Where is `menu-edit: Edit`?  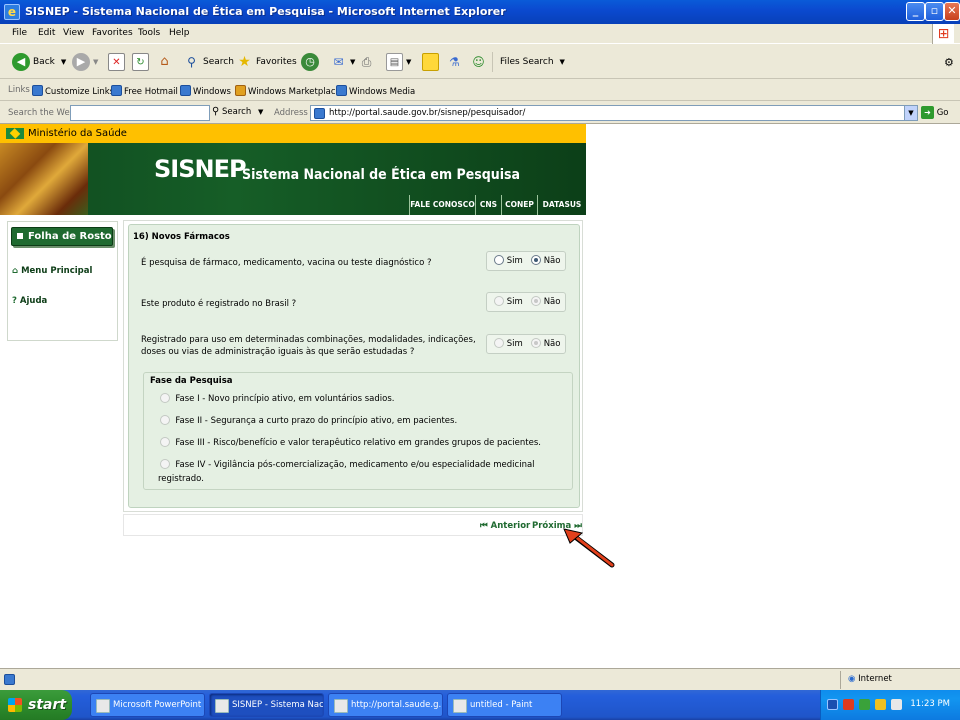
menu-edit: Edit is located at coordinates (46, 33).